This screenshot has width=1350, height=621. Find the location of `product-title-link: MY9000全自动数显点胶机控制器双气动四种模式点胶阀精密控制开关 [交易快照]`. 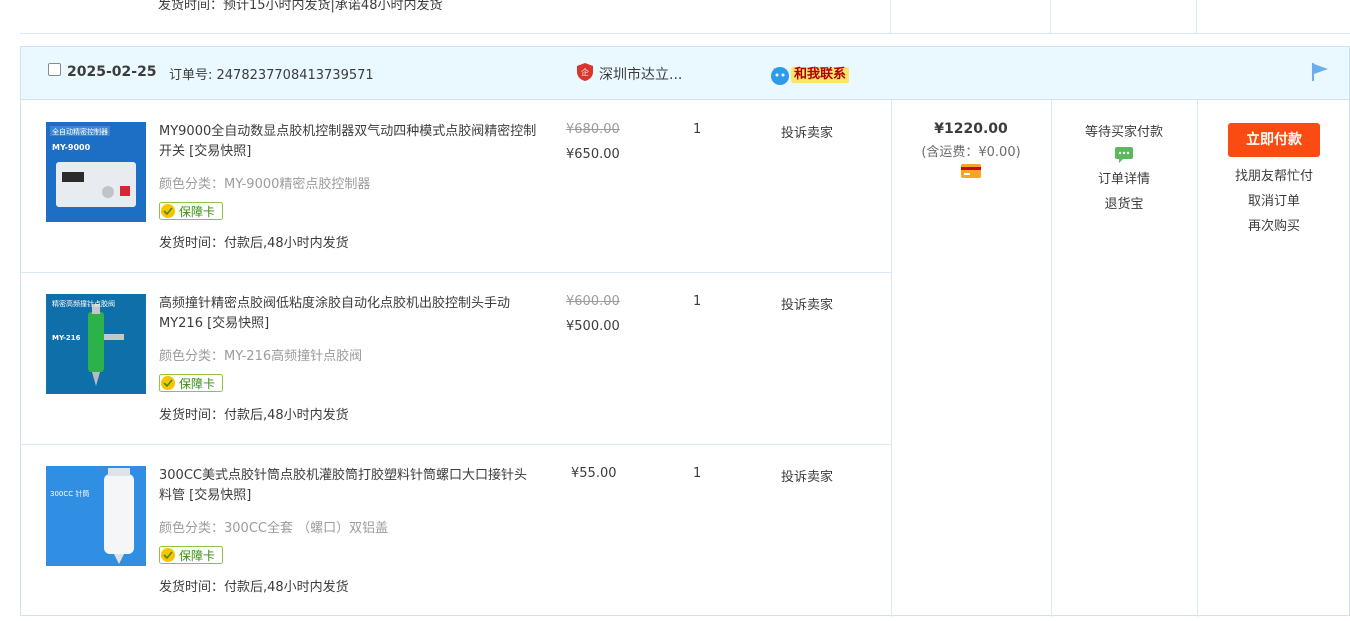

product-title-link: MY9000全自动数显点胶机控制器双气动四种模式点胶阀精密控制开关 [交易快照] is located at coordinates (349, 142).